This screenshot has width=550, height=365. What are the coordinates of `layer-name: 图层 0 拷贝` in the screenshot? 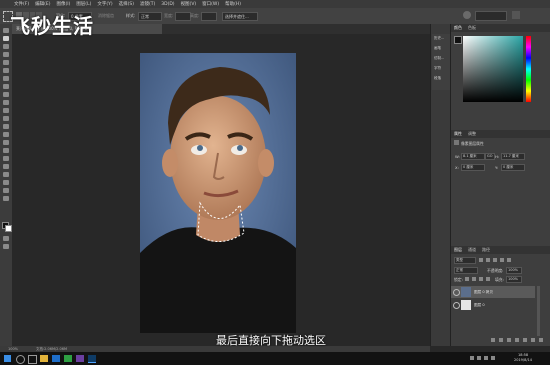 It's located at (483, 292).